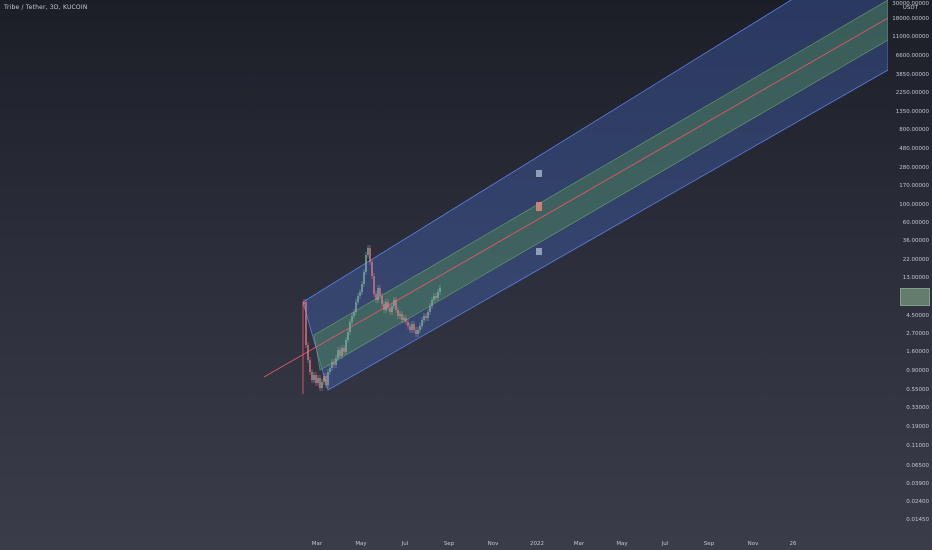 The width and height of the screenshot is (932, 550). Describe the element at coordinates (915, 260) in the screenshot. I see `price-label: 22.00000` at that location.